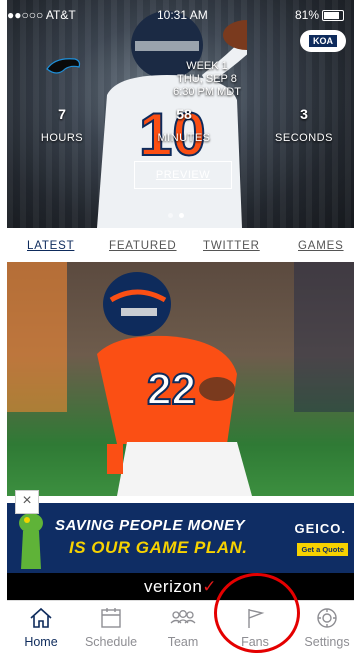 Image resolution: width=354 pixels, height=659 pixels. I want to click on content-tabs: LATEST FEATURED TWITTER GAMES, so click(180, 245).